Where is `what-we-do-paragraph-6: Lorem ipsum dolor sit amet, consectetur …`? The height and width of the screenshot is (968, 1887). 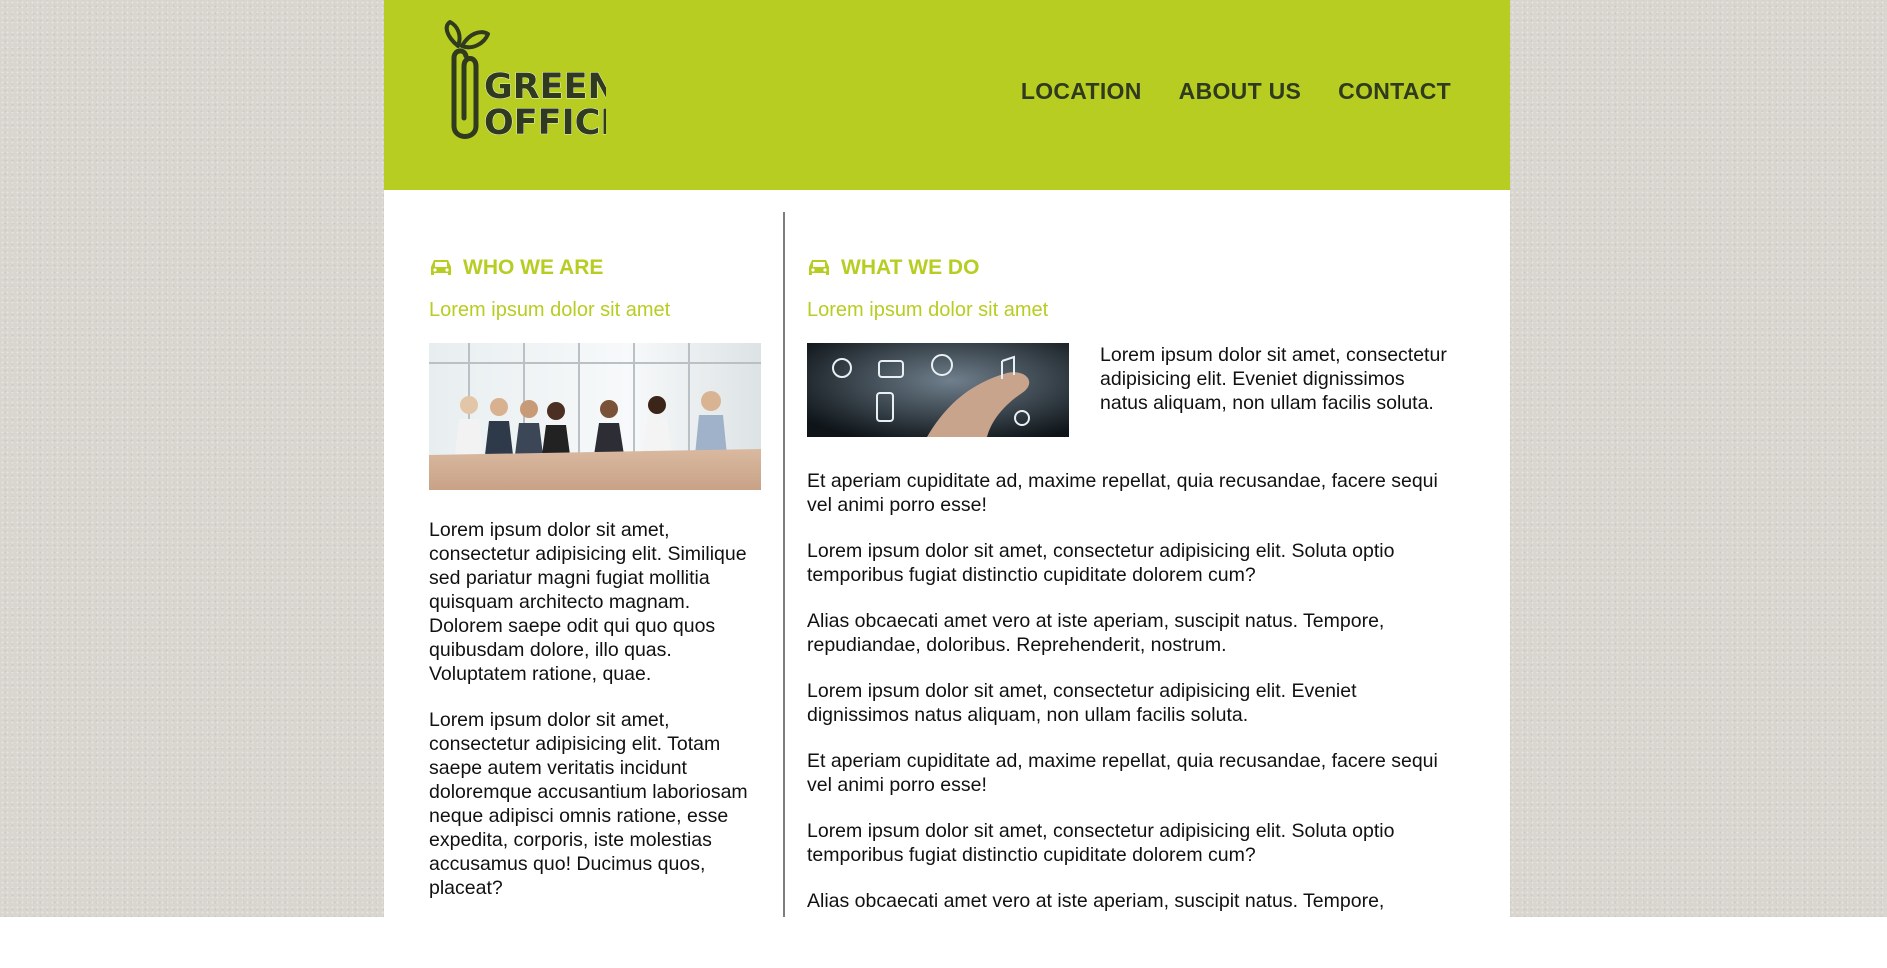
what-we-do-paragraph-6: Lorem ipsum dolor sit amet, consectetur … is located at coordinates (1101, 843).